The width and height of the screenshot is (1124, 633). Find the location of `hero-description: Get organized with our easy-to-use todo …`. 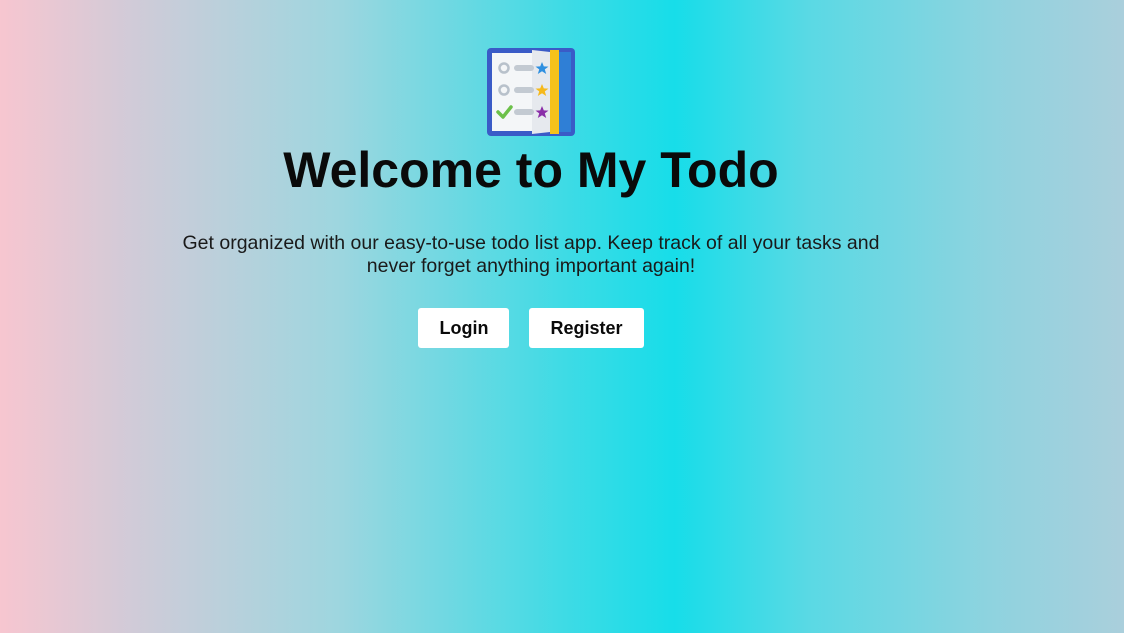

hero-description: Get organized with our easy-to-use todo … is located at coordinates (531, 254).